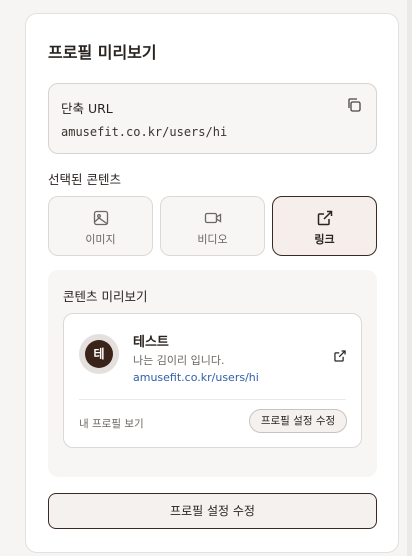  I want to click on selected-content-label: 선택된 콘텐츠, so click(84, 179).